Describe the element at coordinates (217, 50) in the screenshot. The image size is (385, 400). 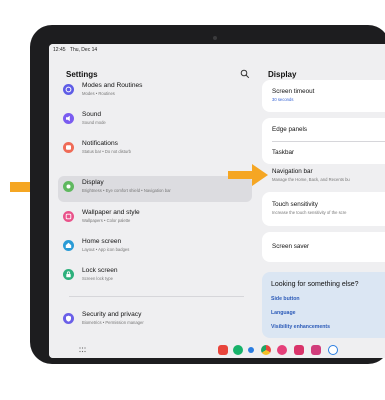
I see `status-bar: 12:45 Thu, Dec 14` at that location.